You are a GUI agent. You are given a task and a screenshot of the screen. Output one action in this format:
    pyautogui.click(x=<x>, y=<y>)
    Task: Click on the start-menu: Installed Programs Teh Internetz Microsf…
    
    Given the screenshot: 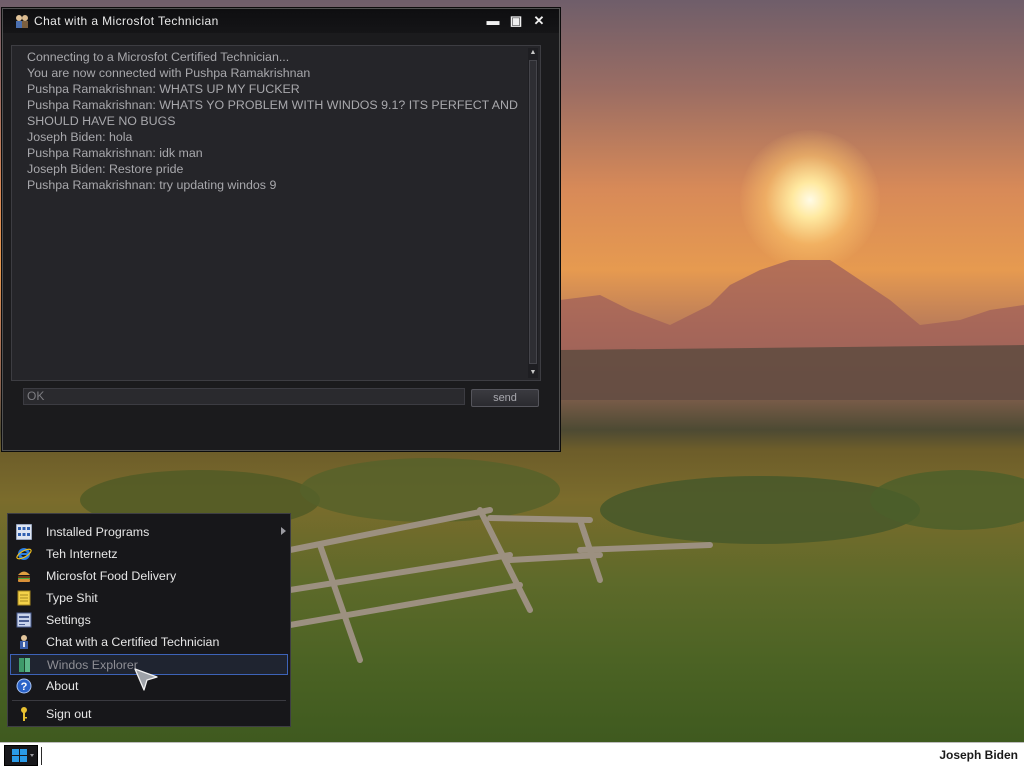 What is the action you would take?
    pyautogui.click(x=149, y=620)
    